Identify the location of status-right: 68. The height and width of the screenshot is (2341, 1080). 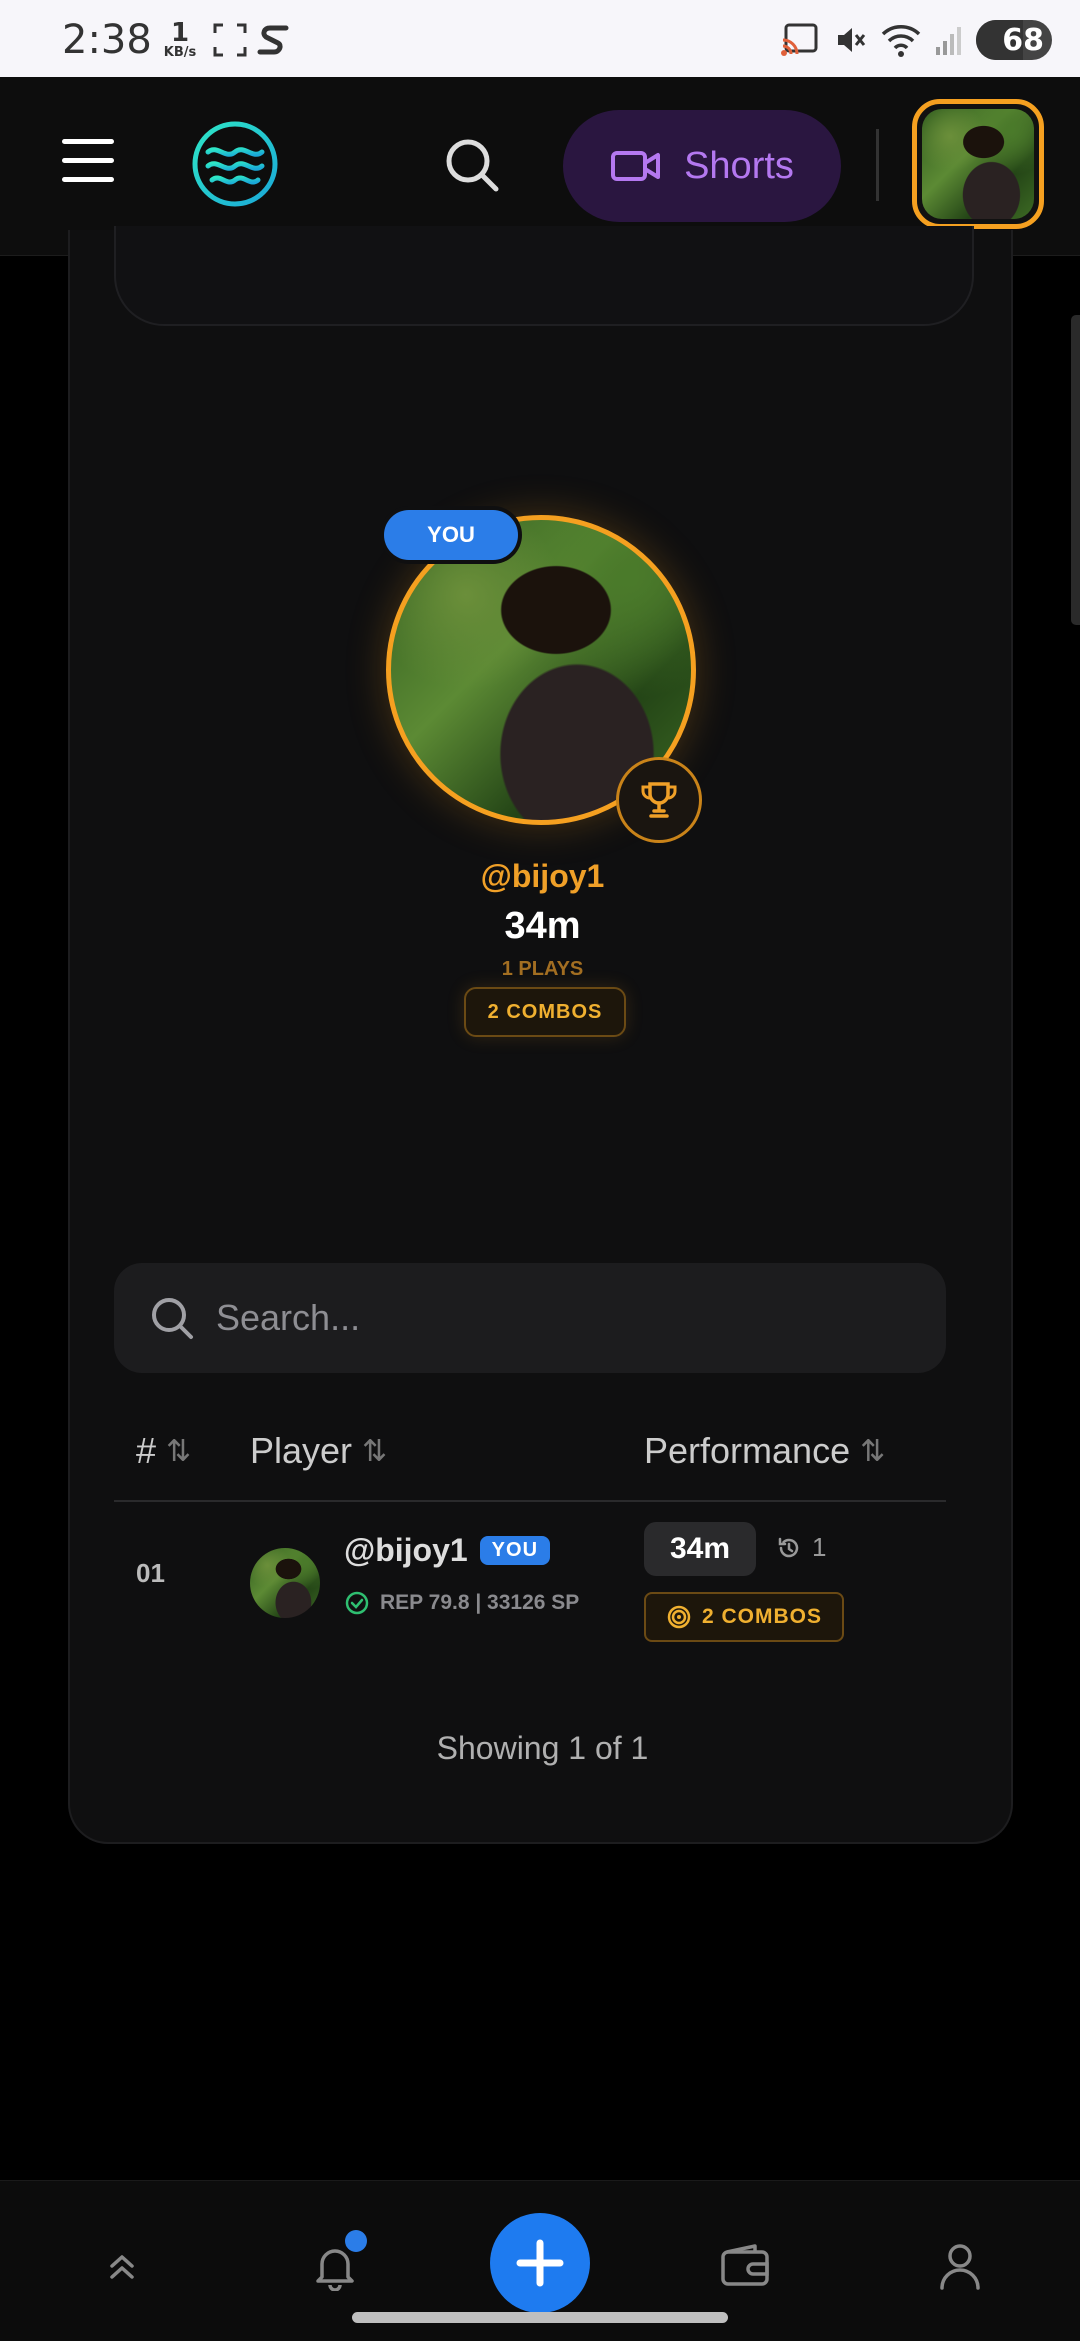
(916, 40).